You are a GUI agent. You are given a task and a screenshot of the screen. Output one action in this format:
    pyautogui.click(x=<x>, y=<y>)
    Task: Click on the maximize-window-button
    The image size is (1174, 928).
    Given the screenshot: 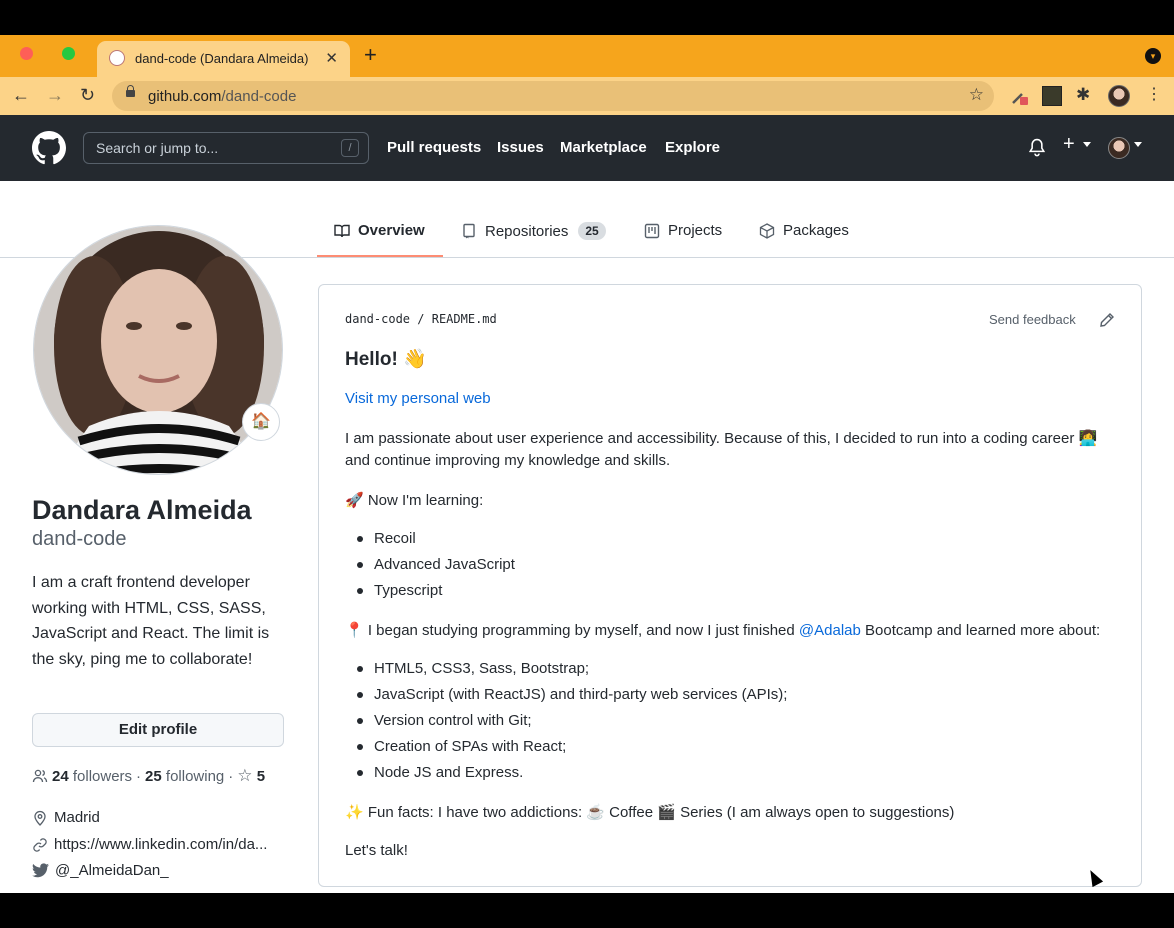 What is the action you would take?
    pyautogui.click(x=68, y=53)
    